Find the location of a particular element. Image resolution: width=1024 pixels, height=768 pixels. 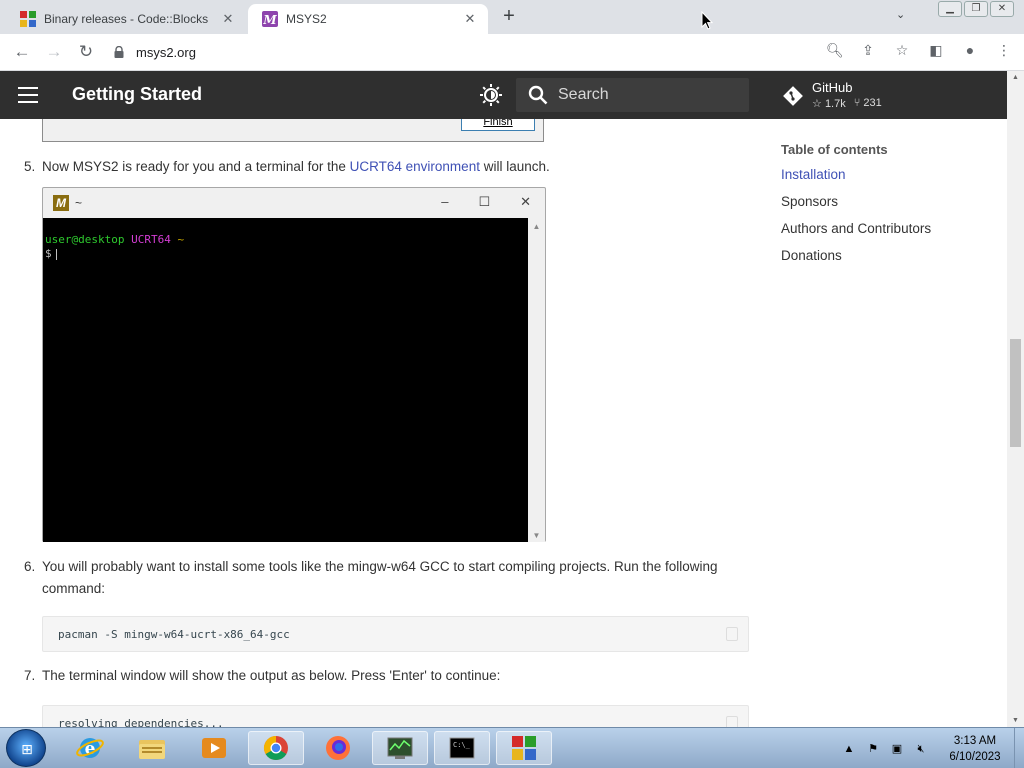

taskbar-command-prompt: C:\_ is located at coordinates (462, 748).